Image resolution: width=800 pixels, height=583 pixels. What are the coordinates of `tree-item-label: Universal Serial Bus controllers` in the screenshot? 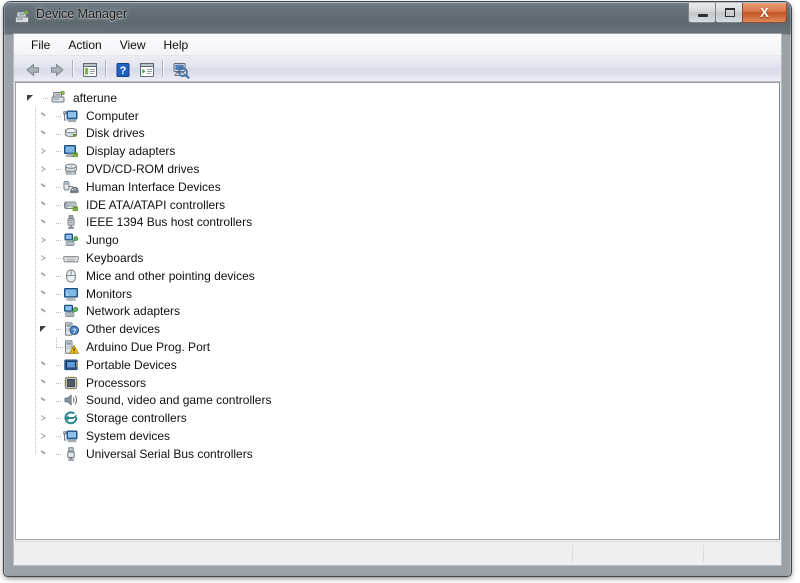 It's located at (169, 453).